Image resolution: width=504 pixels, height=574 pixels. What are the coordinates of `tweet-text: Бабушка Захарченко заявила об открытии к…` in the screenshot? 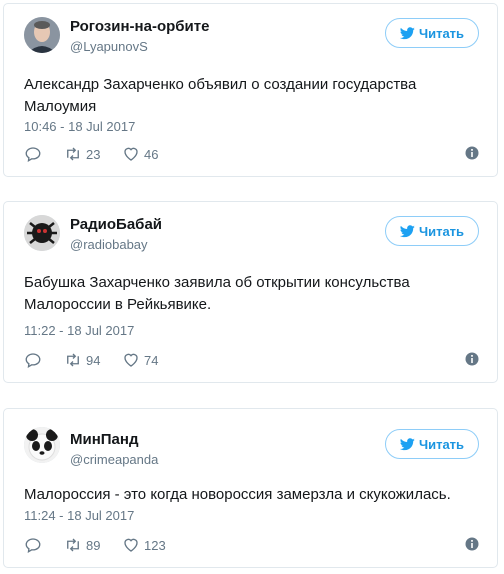 It's located at (217, 293).